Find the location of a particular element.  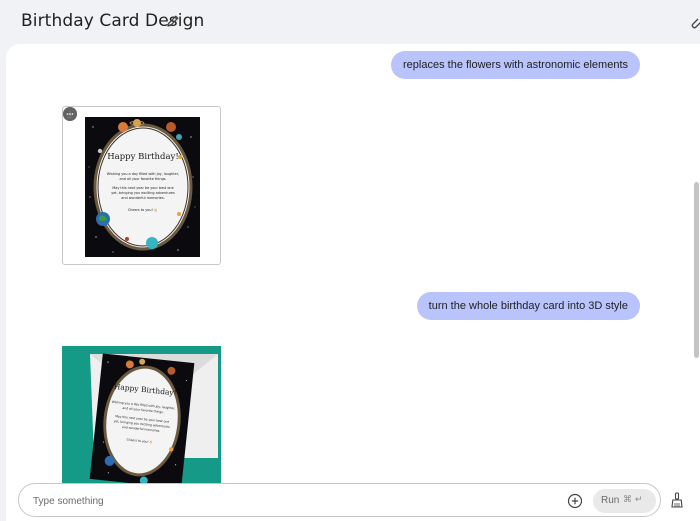

run-label: Run is located at coordinates (610, 500).